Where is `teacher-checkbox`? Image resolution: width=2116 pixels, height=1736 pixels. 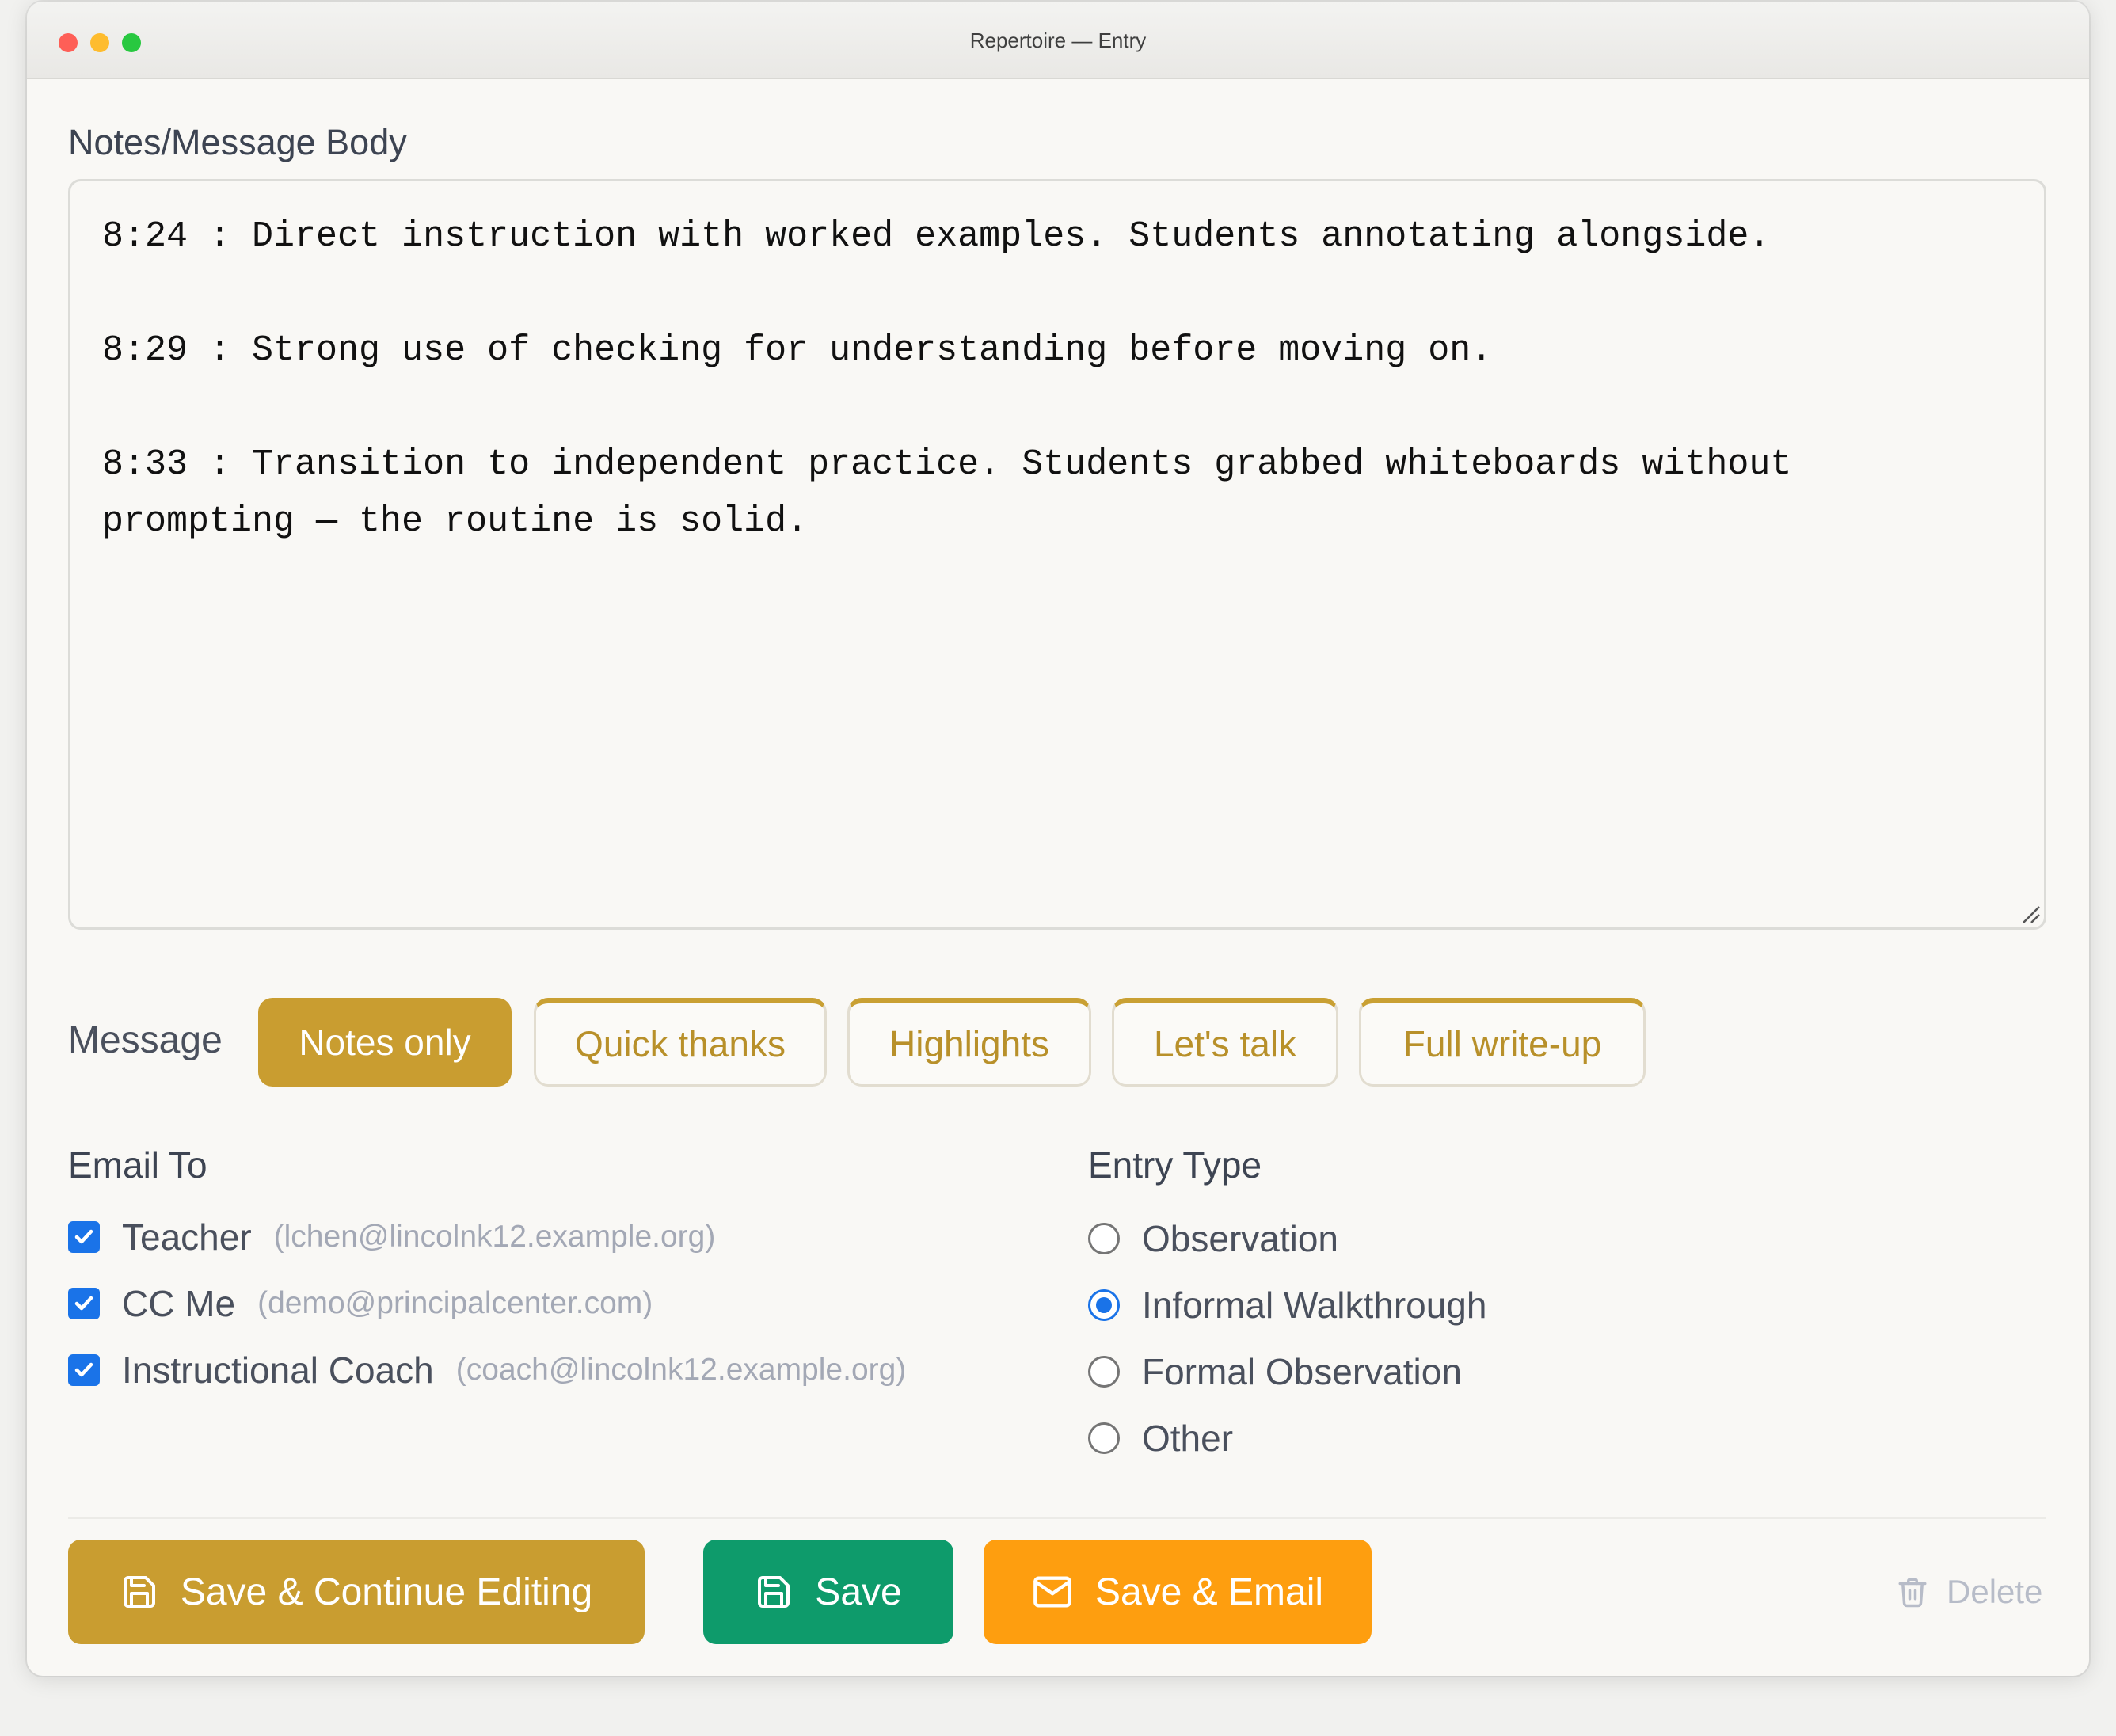
teacher-checkbox is located at coordinates (84, 1237).